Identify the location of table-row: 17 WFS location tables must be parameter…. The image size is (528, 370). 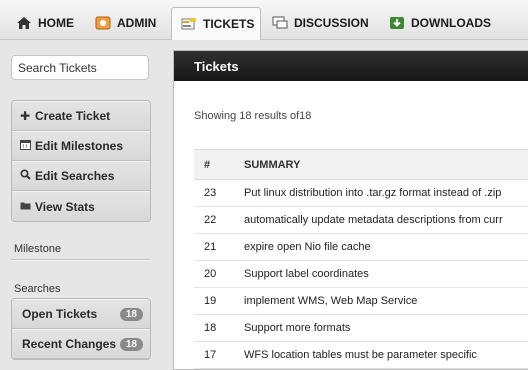
(361, 355).